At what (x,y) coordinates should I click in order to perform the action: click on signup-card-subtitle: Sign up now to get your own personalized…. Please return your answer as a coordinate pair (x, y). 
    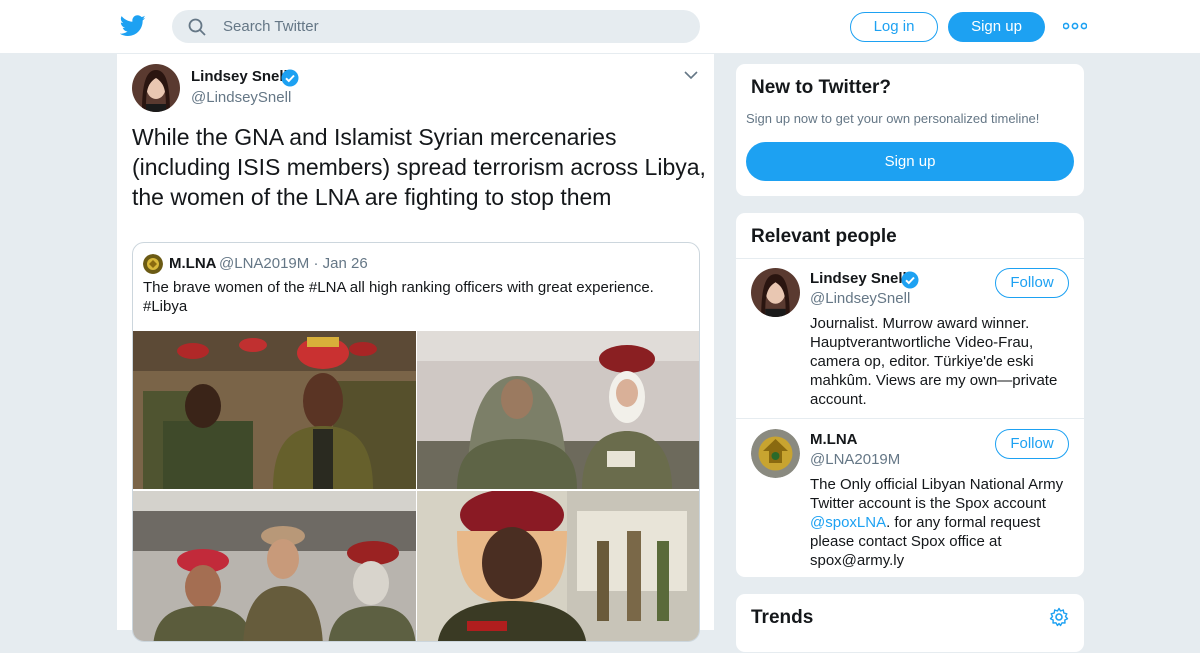
    Looking at the image, I should click on (893, 118).